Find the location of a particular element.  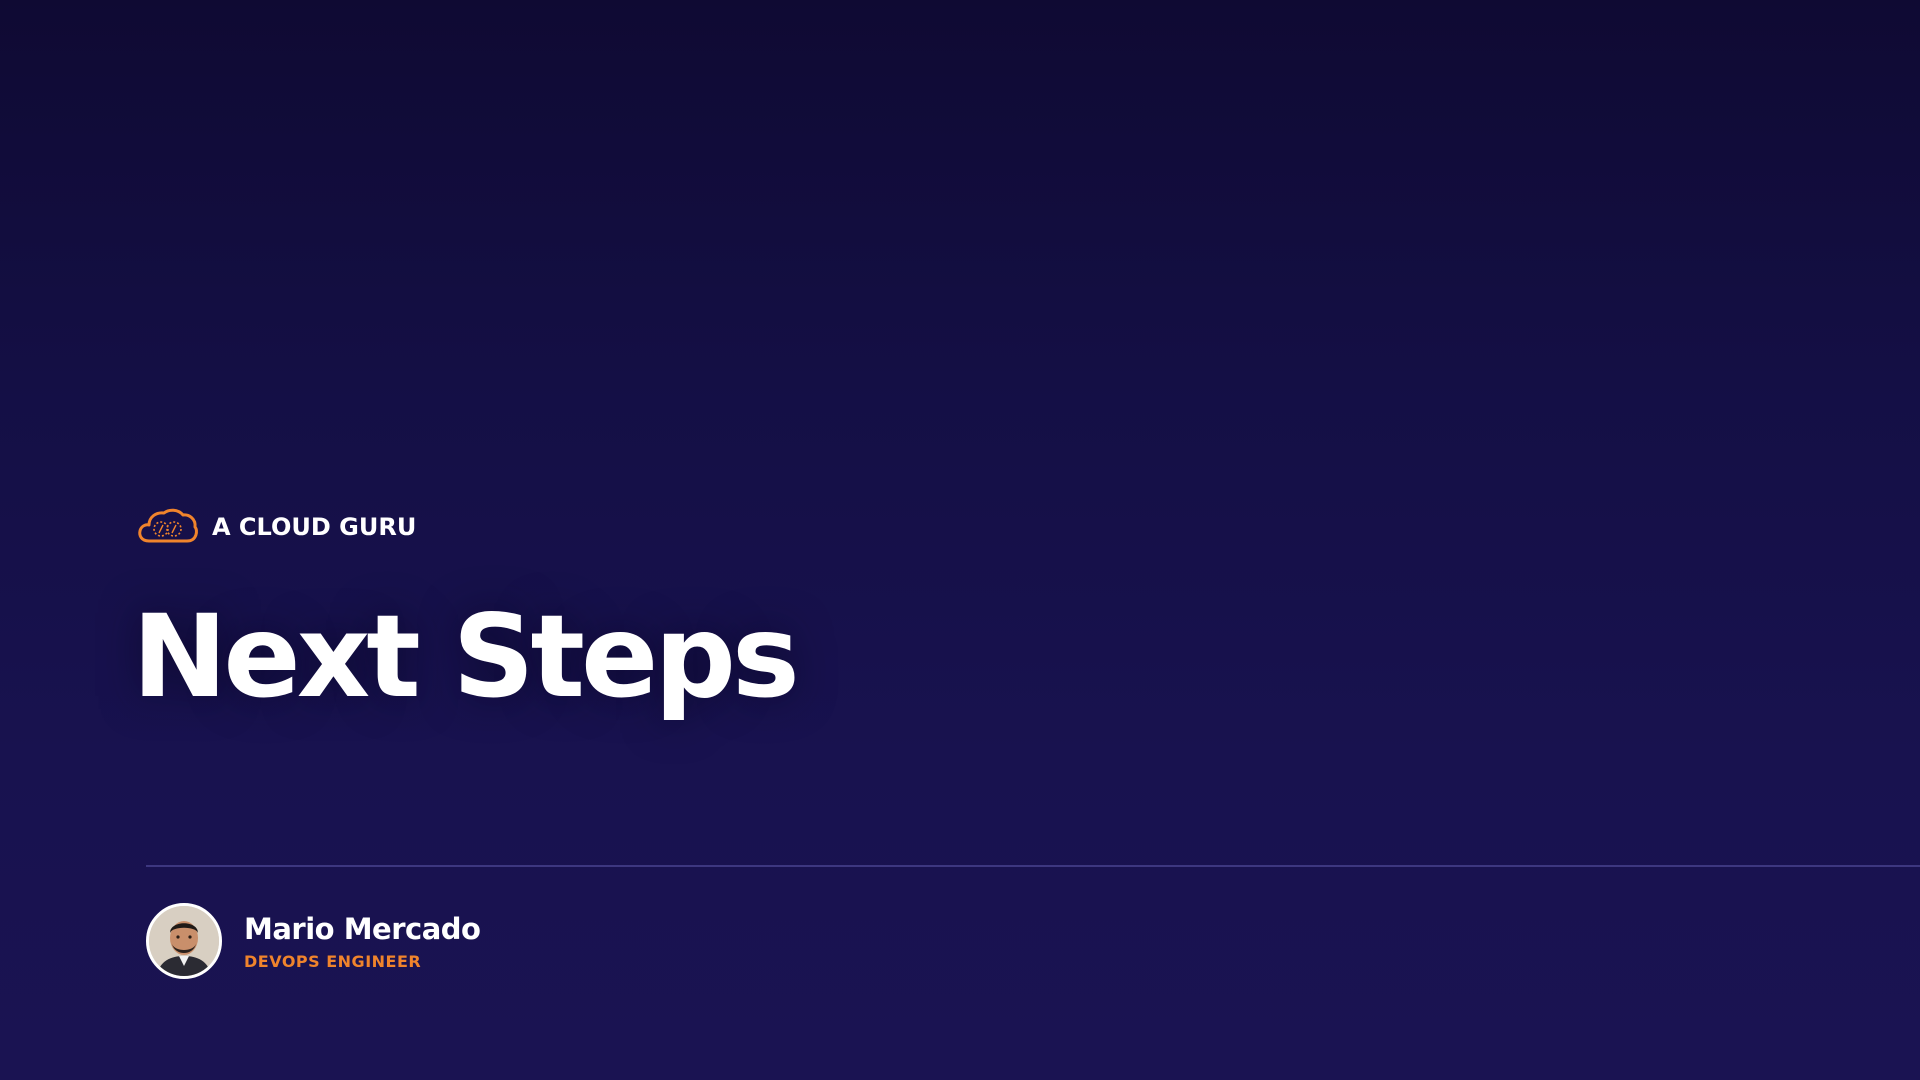

presenter-avatar is located at coordinates (184, 941).